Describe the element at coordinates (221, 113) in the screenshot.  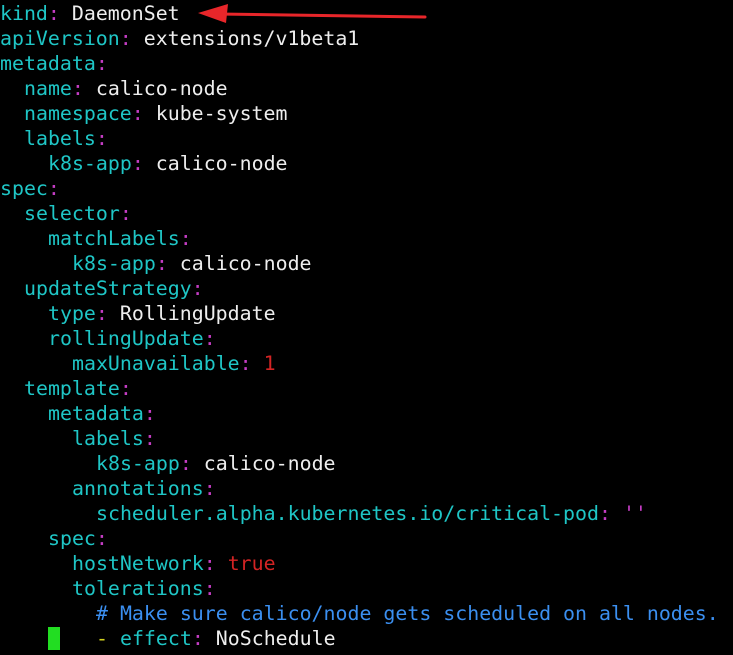
I see `yaml-value: kube-system` at that location.